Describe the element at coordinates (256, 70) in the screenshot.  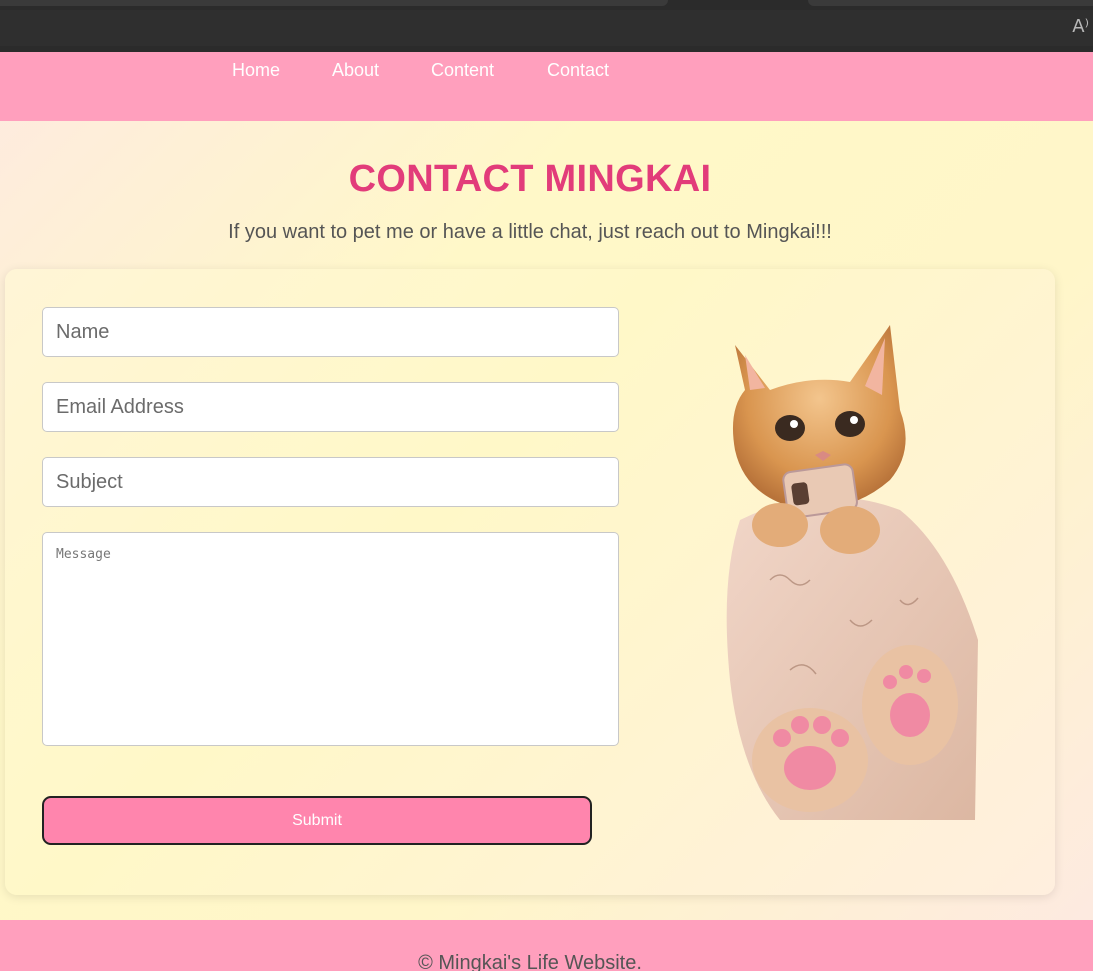
I see `nav-link-home: Home` at that location.